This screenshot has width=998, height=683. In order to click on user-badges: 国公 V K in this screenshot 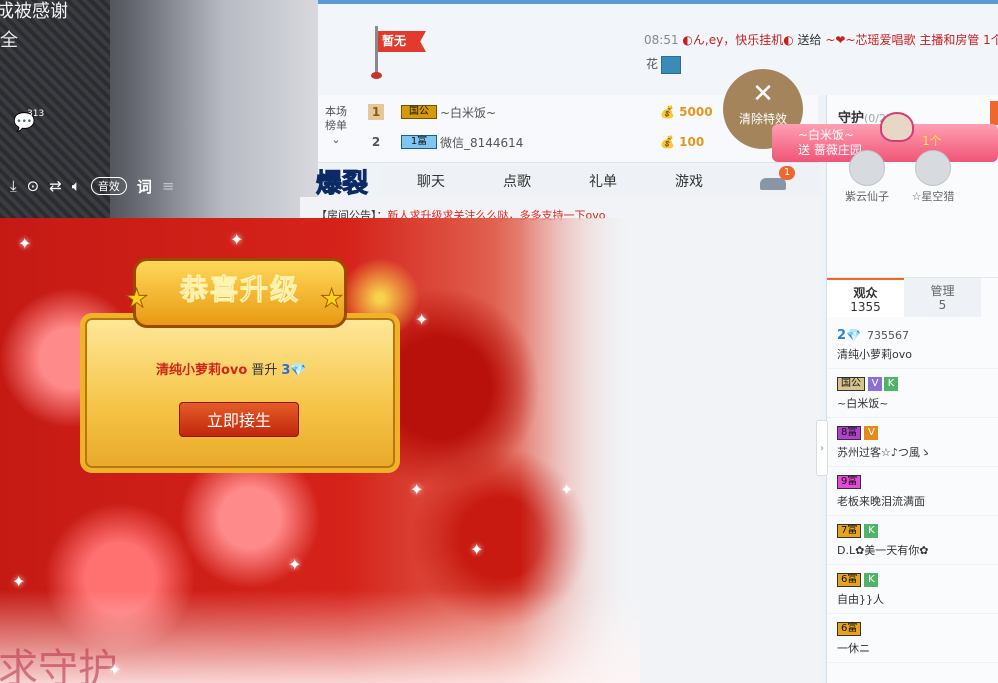, I will do `click(917, 384)`.